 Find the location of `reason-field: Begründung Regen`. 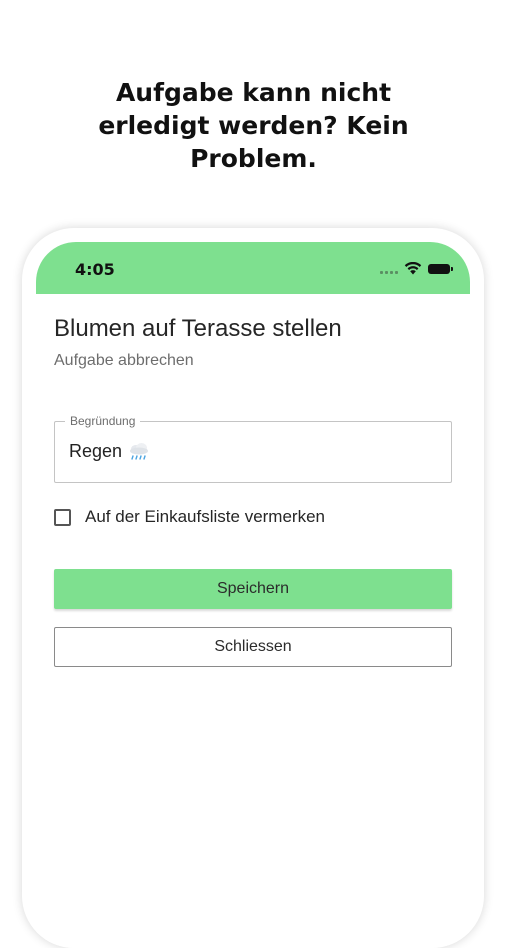

reason-field: Begründung Regen is located at coordinates (253, 448).